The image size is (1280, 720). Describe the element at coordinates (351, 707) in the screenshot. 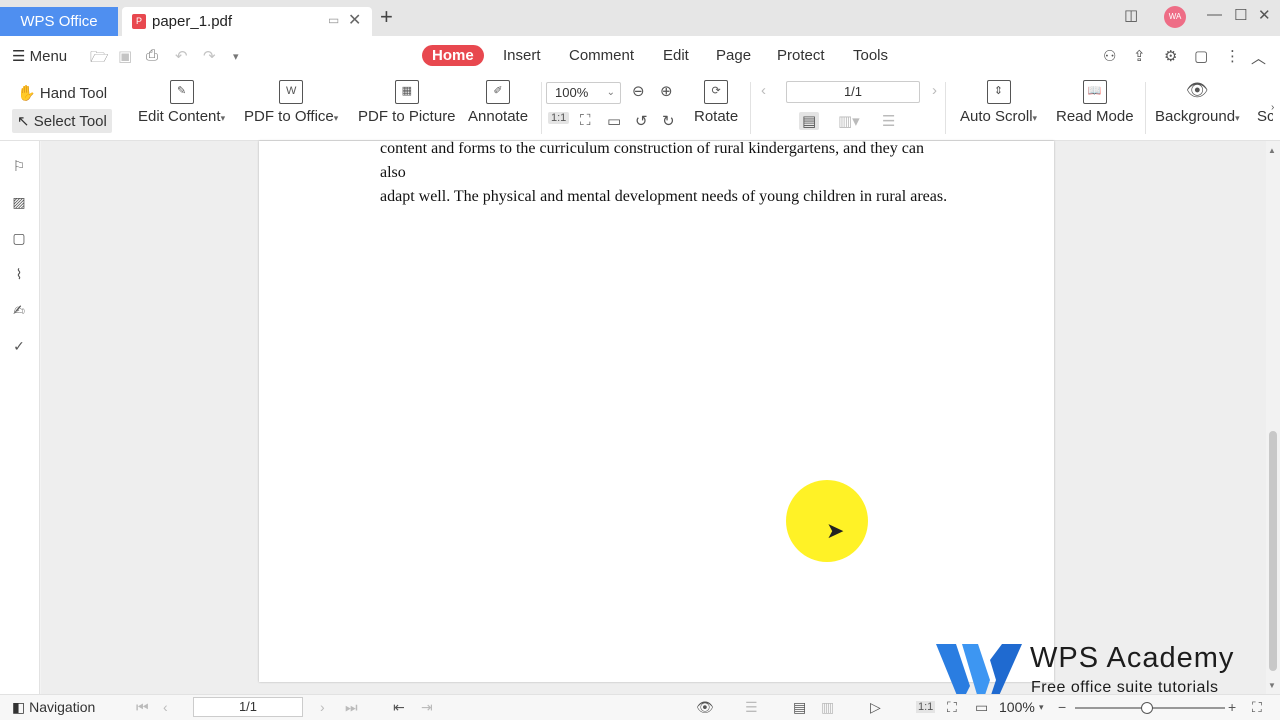

I see `last-page-icon: ⏭` at that location.